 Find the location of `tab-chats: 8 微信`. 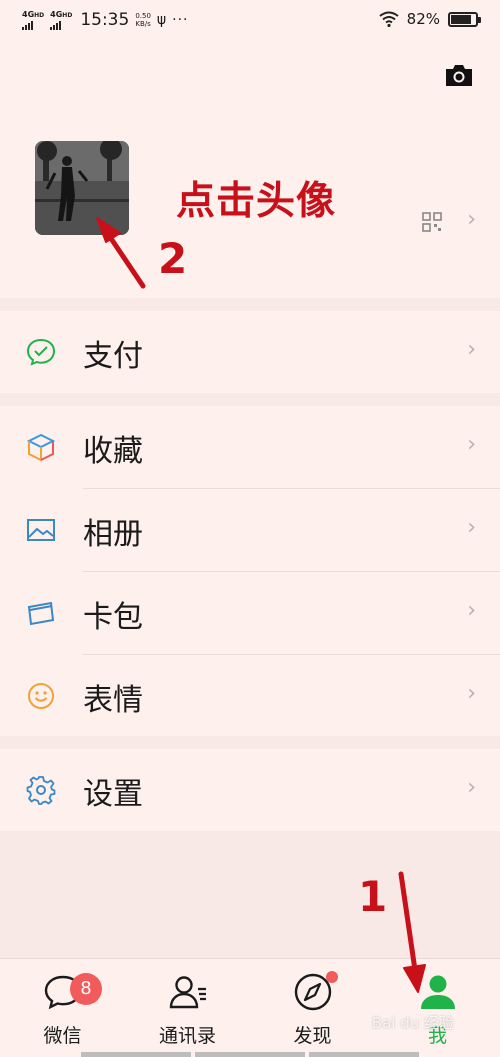

tab-chats: 8 微信 is located at coordinates (62, 1008).